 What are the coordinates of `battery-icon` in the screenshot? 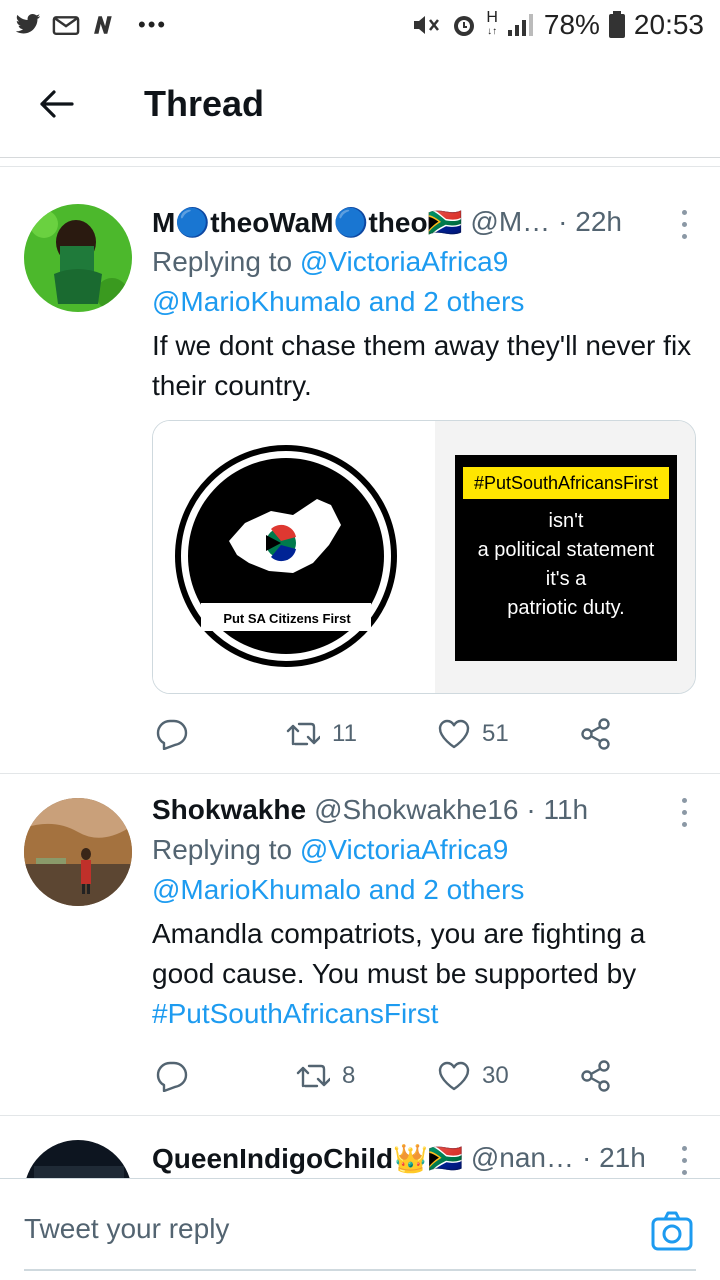 It's located at (616, 24).